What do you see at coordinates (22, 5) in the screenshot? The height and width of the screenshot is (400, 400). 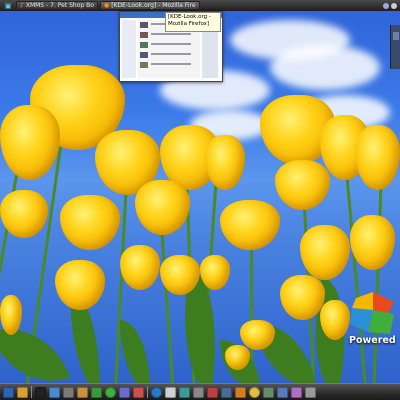 I see `xmms-icon: ♪` at bounding box center [22, 5].